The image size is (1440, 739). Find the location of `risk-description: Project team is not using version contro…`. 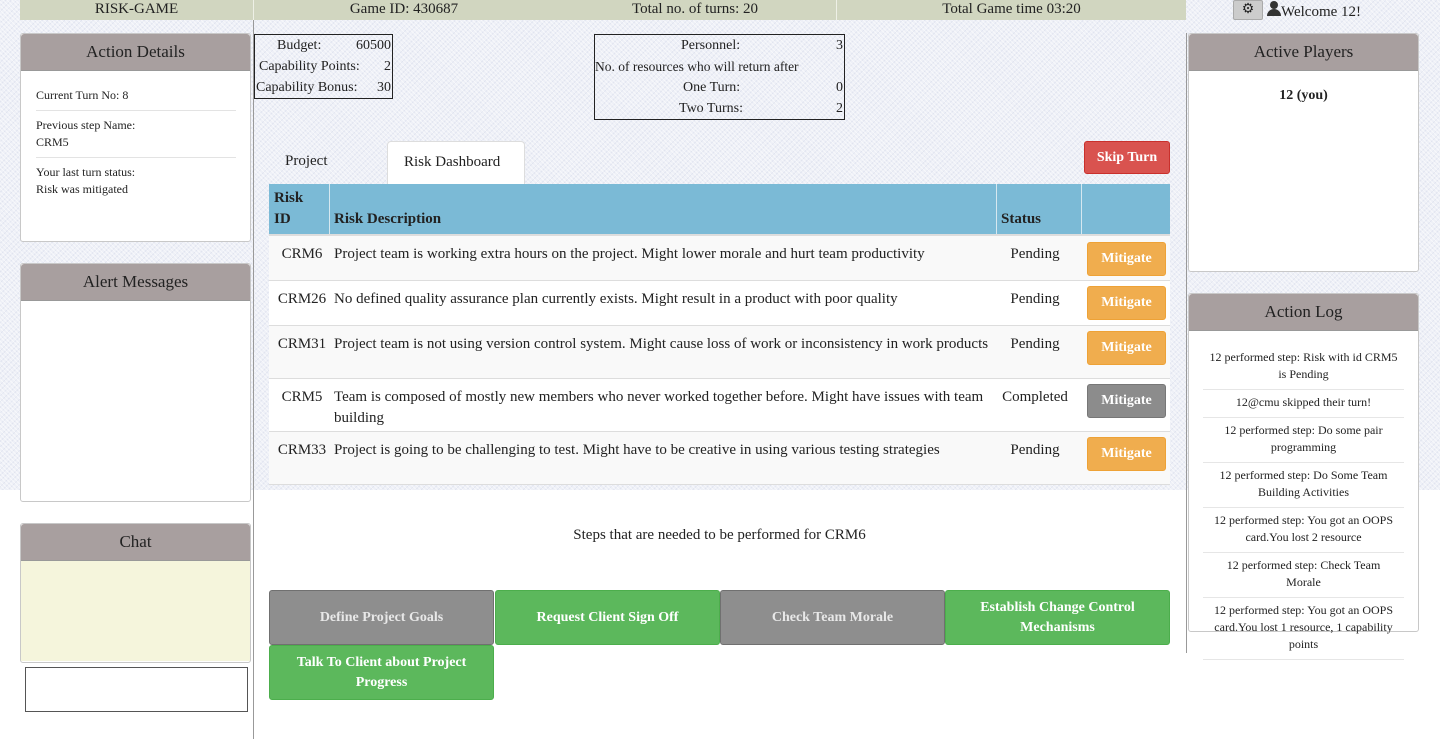

risk-description: Project team is not using version contro… is located at coordinates (661, 344).